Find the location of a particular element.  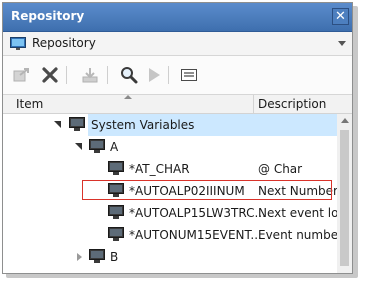

tree-item-label: B is located at coordinates (114, 257).